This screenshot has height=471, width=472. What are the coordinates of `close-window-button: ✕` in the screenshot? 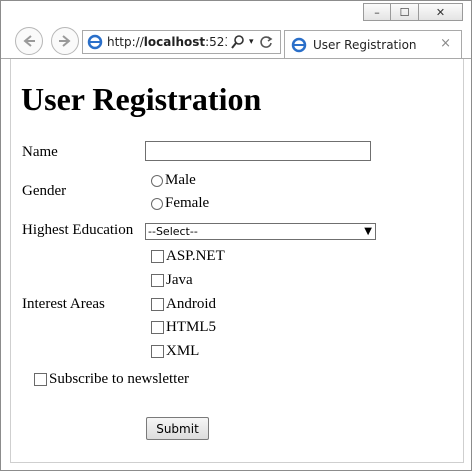 It's located at (441, 12).